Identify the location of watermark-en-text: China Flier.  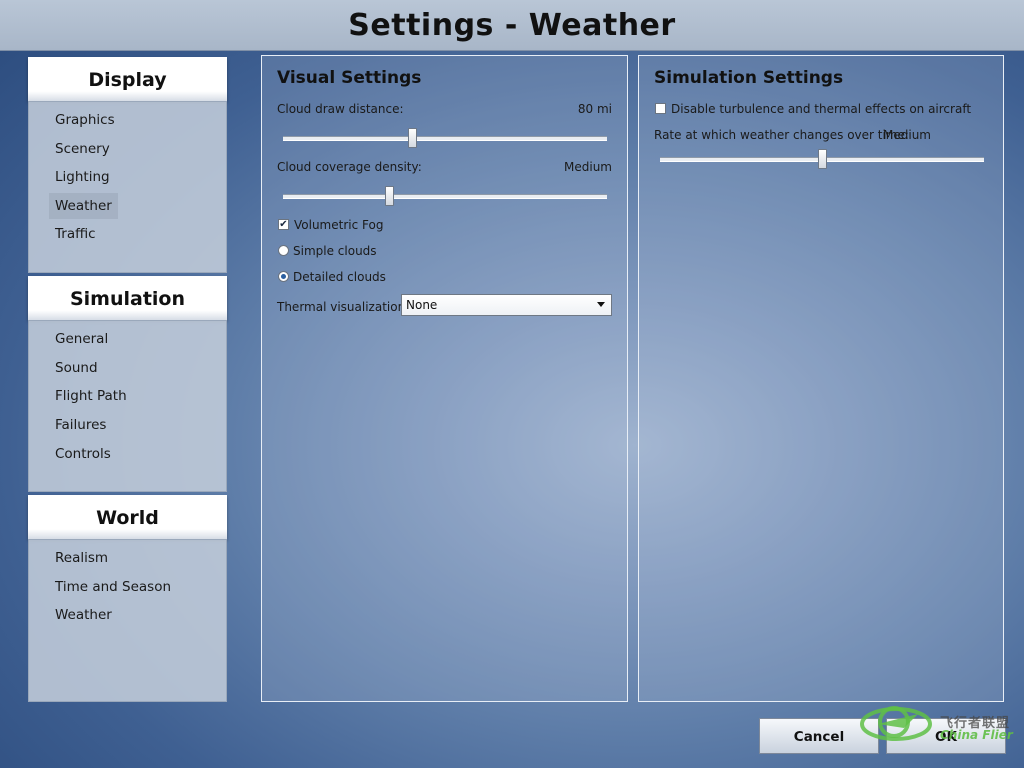
(976, 735).